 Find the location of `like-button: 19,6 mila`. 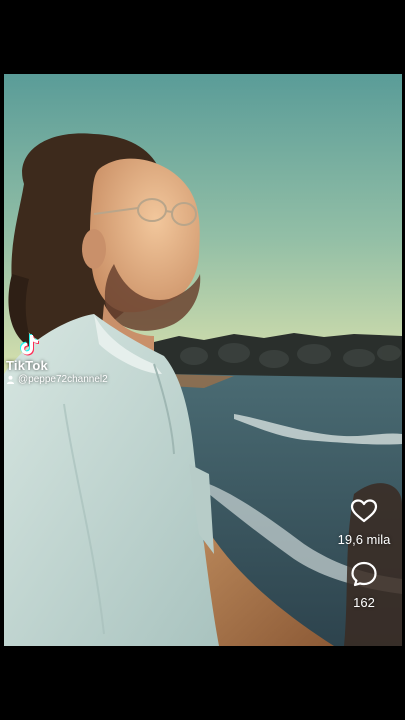

like-button: 19,6 mila is located at coordinates (364, 521).